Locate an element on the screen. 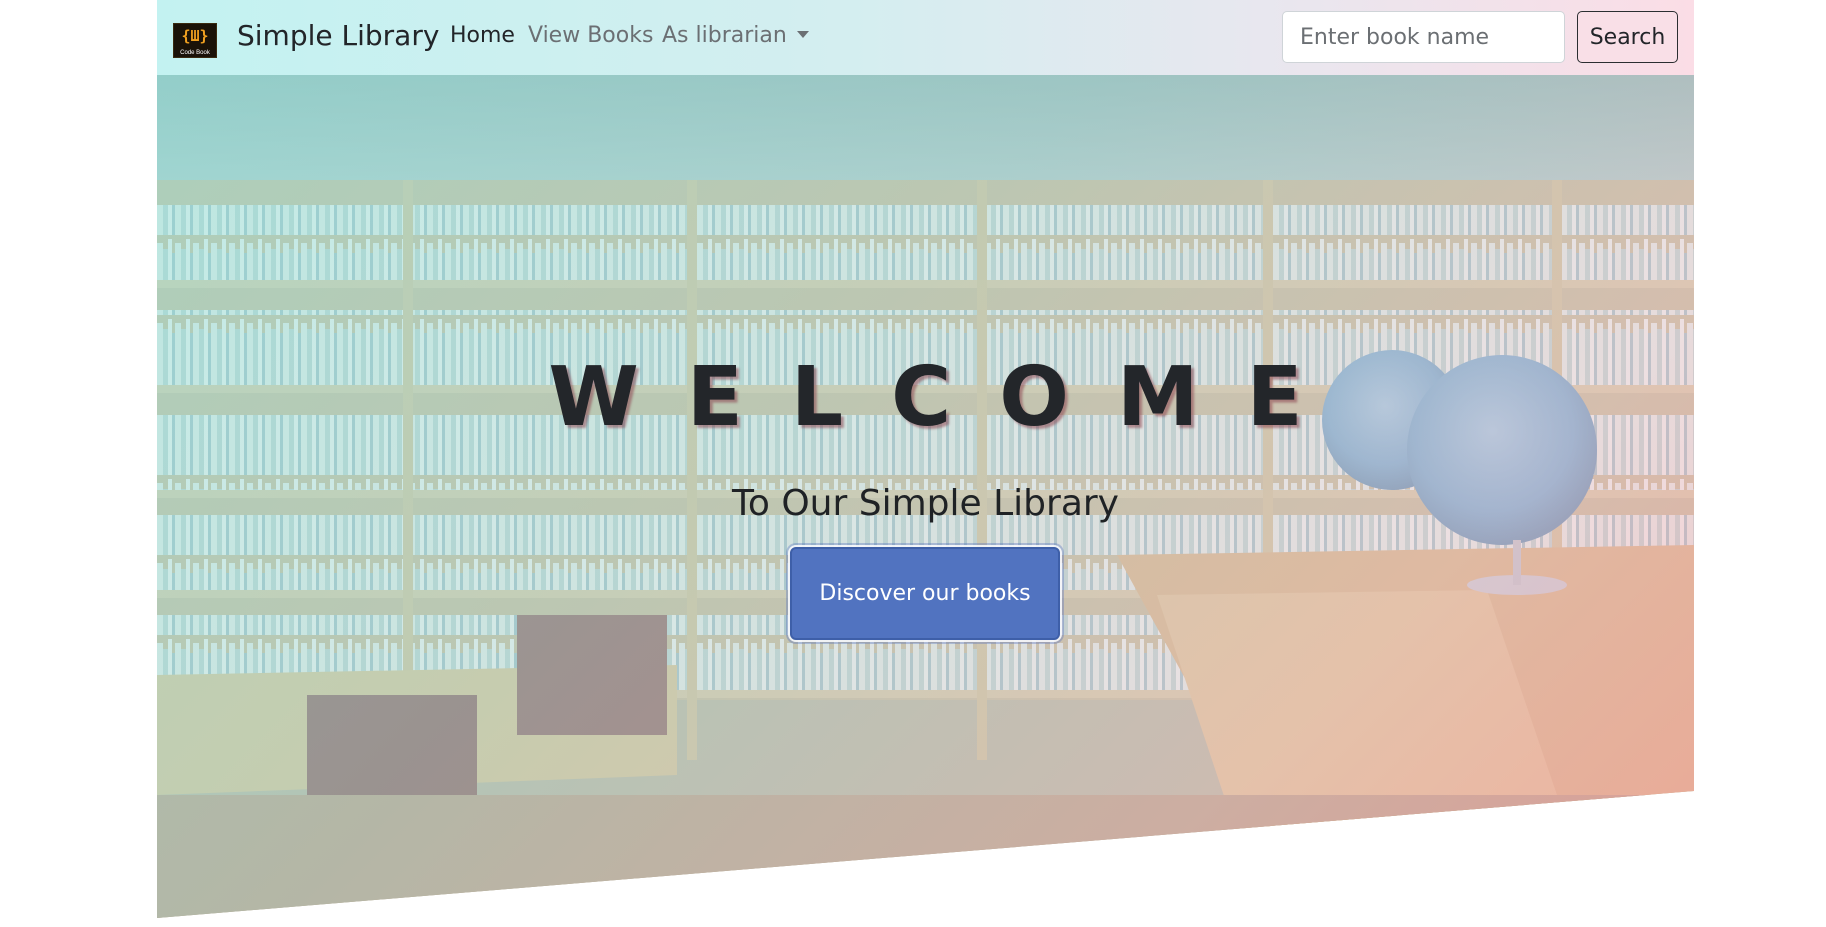 Image resolution: width=1826 pixels, height=927 pixels. code-book-logo: {Ш} Code Book is located at coordinates (195, 40).